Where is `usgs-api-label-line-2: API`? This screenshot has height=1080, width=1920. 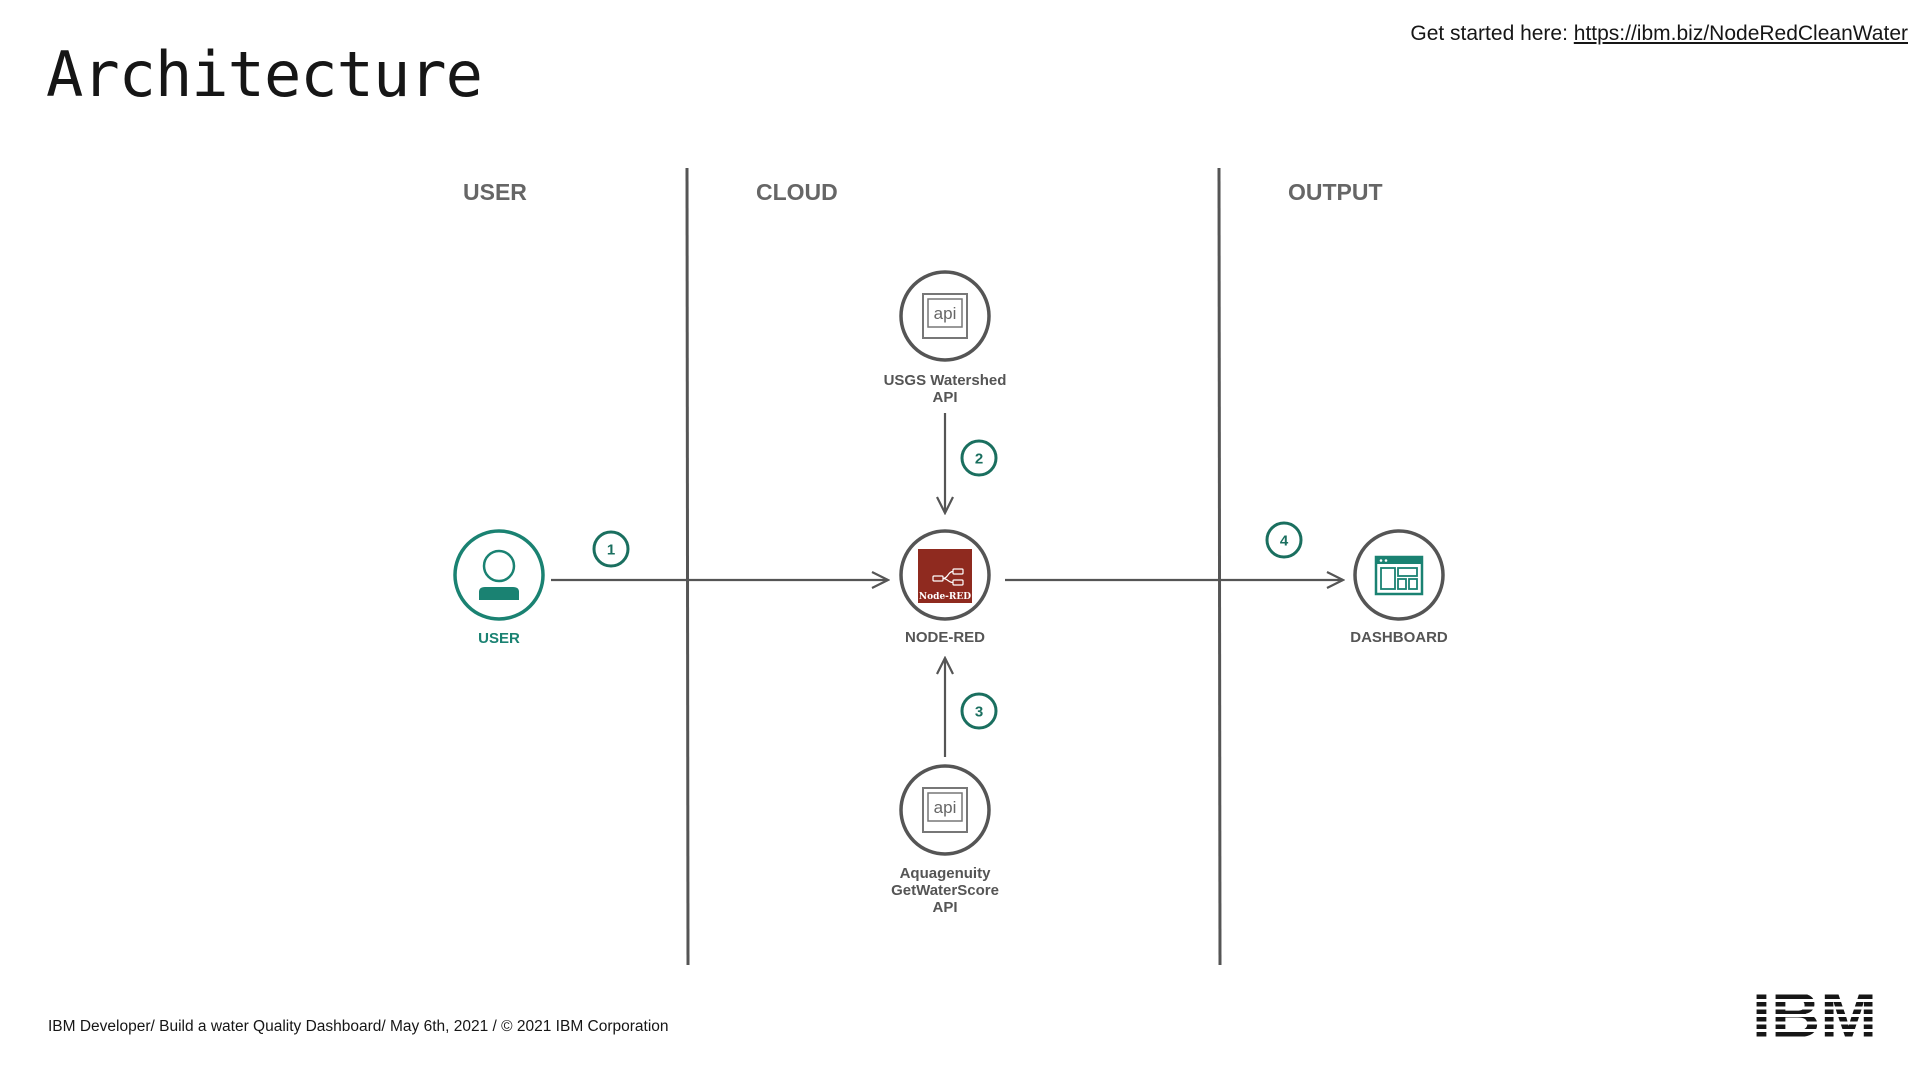 usgs-api-label-line-2: API is located at coordinates (944, 397).